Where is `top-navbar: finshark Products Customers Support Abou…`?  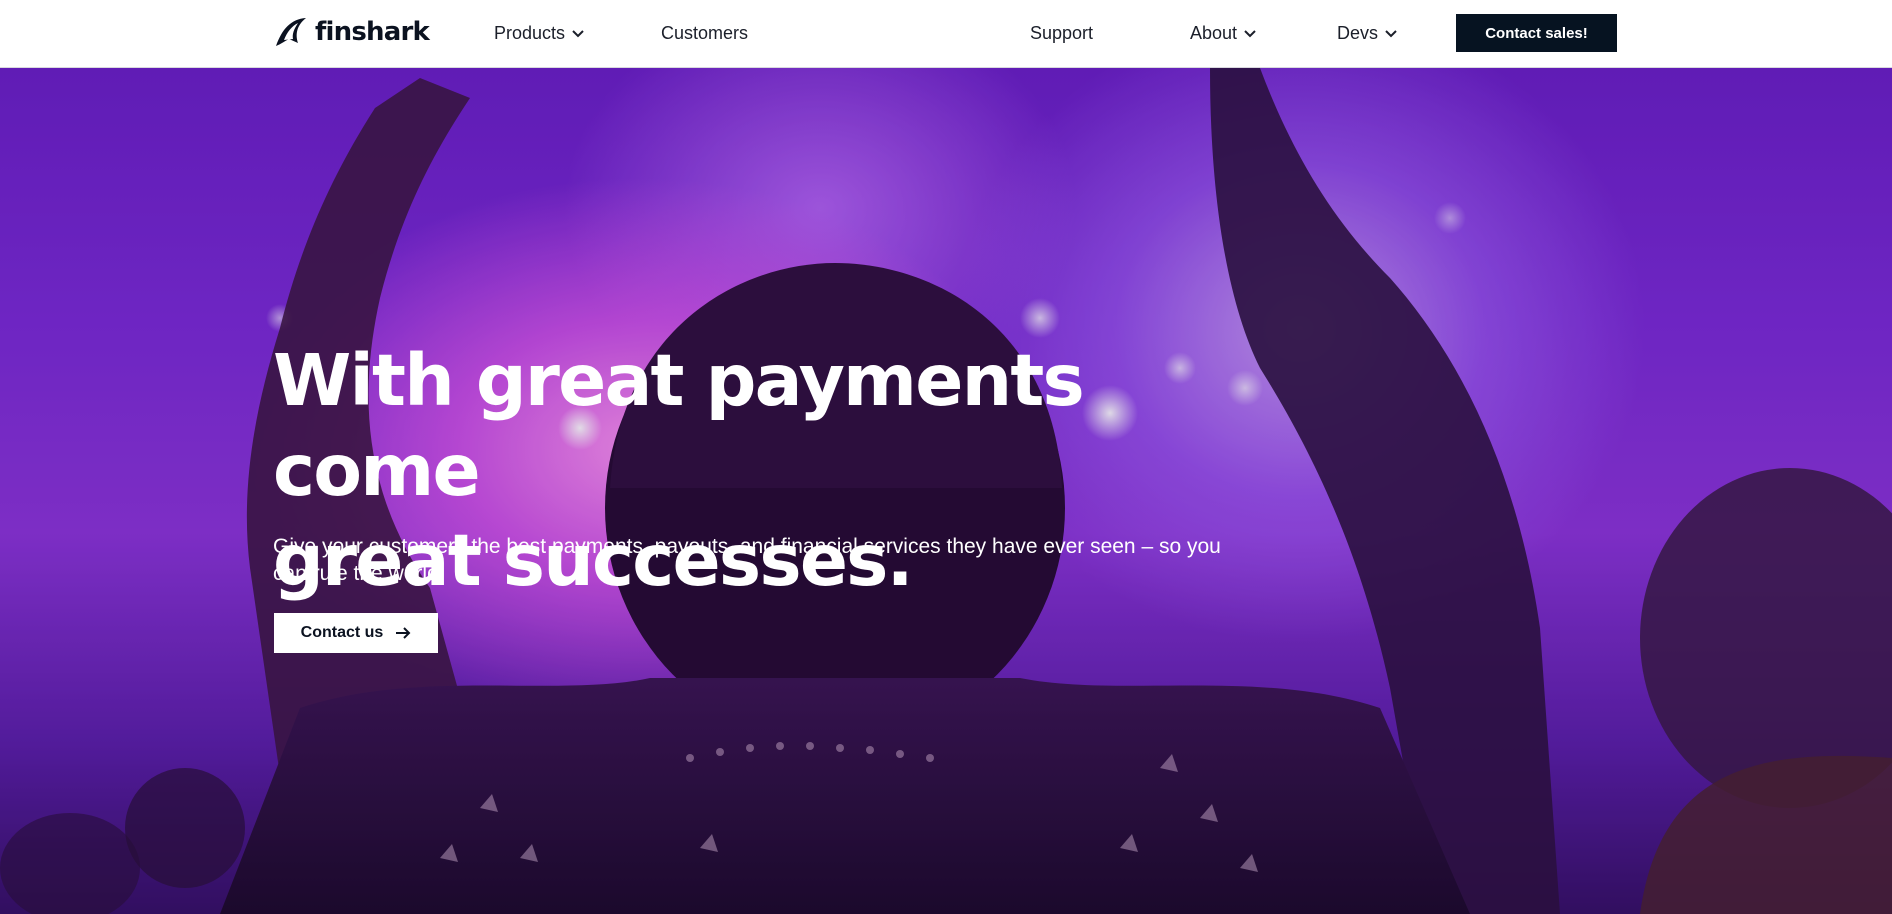
top-navbar: finshark Products Customers Support Abou… is located at coordinates (946, 34).